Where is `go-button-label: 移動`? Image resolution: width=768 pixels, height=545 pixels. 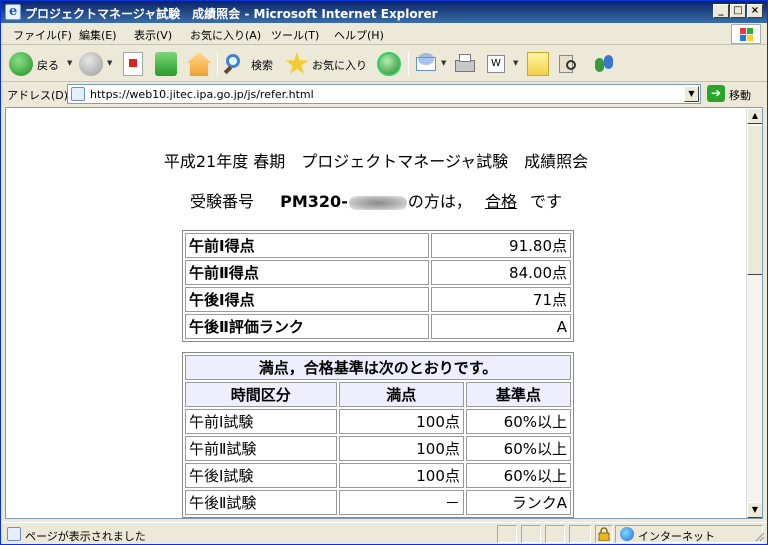 go-button-label: 移動 is located at coordinates (740, 95).